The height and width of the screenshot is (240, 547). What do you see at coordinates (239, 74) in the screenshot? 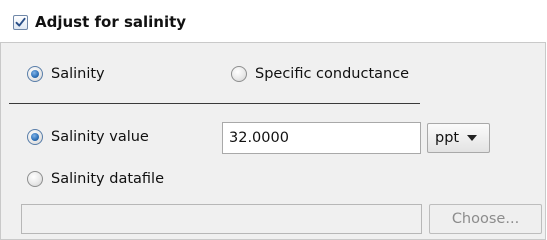
I see `radio-specific-conductance` at bounding box center [239, 74].